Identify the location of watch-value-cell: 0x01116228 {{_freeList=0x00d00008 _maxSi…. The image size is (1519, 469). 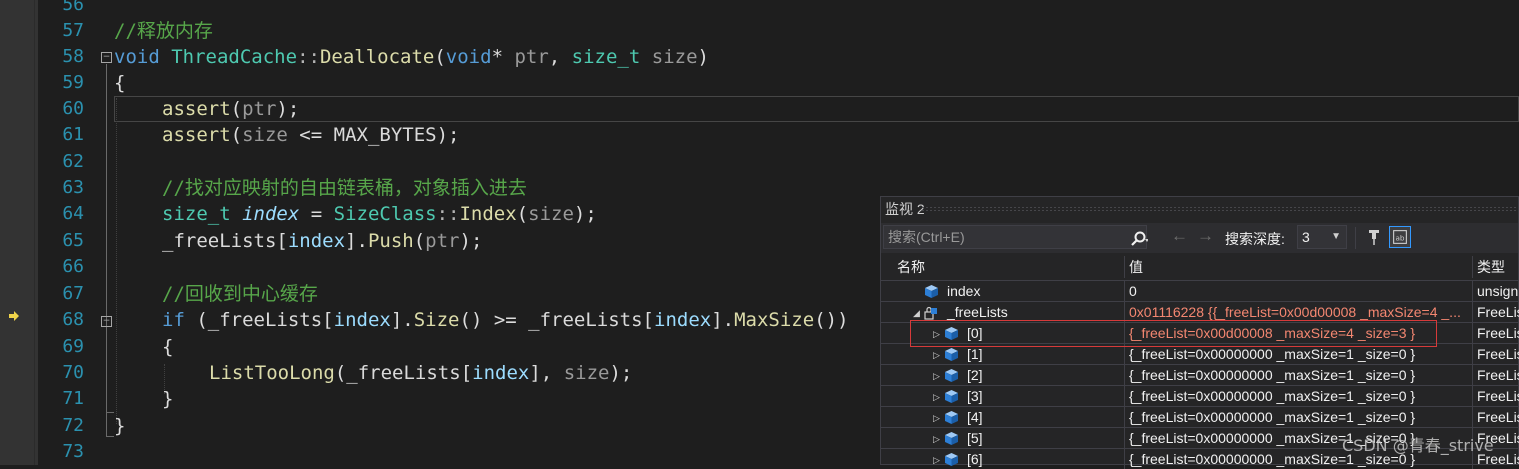
(1299, 312).